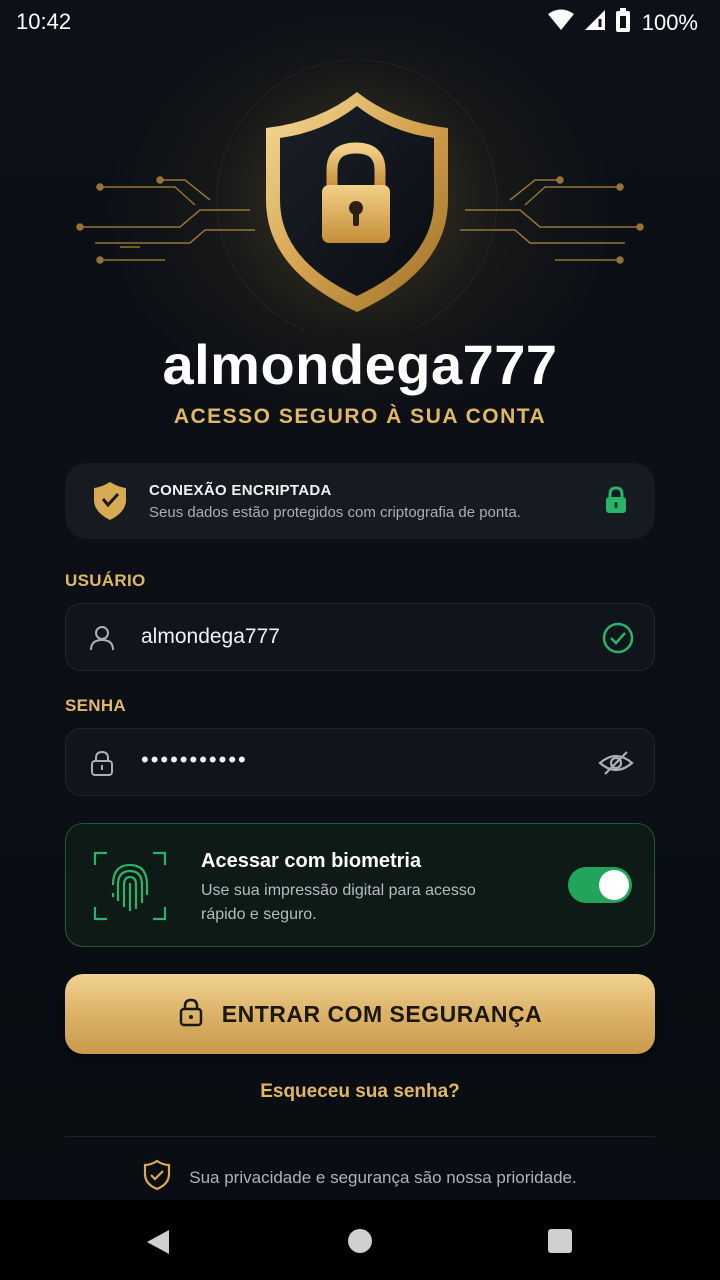 The height and width of the screenshot is (1280, 720). Describe the element at coordinates (102, 640) in the screenshot. I see `user-icon` at that location.